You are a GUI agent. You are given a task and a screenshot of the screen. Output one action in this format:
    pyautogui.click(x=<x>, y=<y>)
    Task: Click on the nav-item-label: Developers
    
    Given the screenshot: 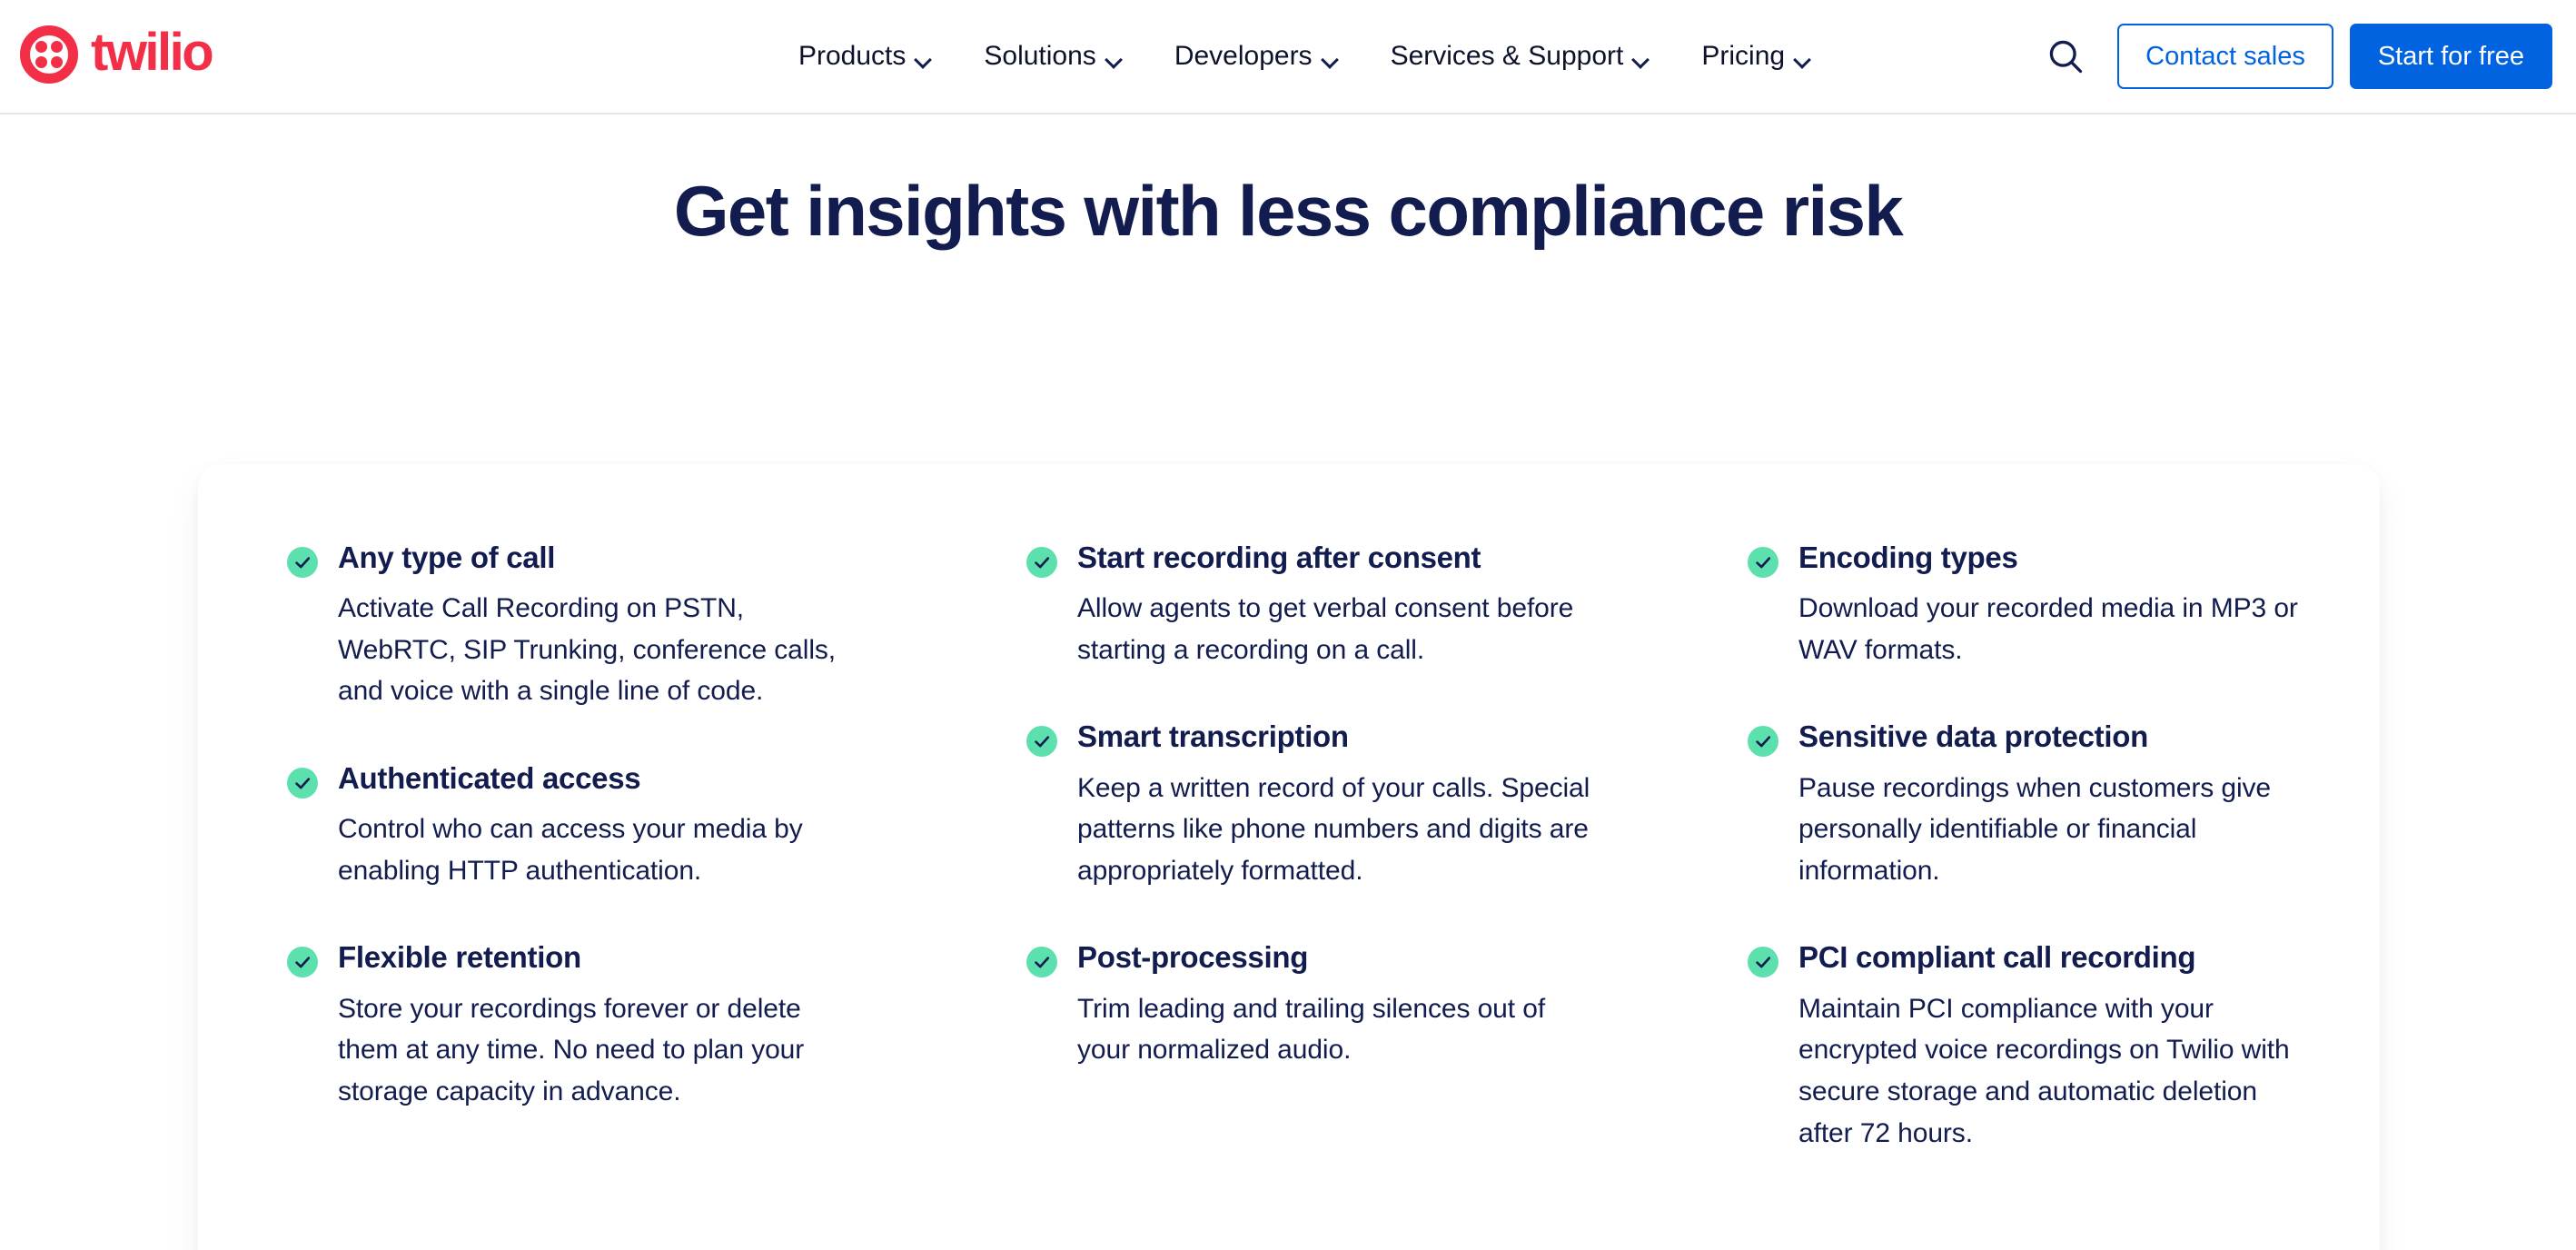 What is the action you would take?
    pyautogui.click(x=1243, y=56)
    